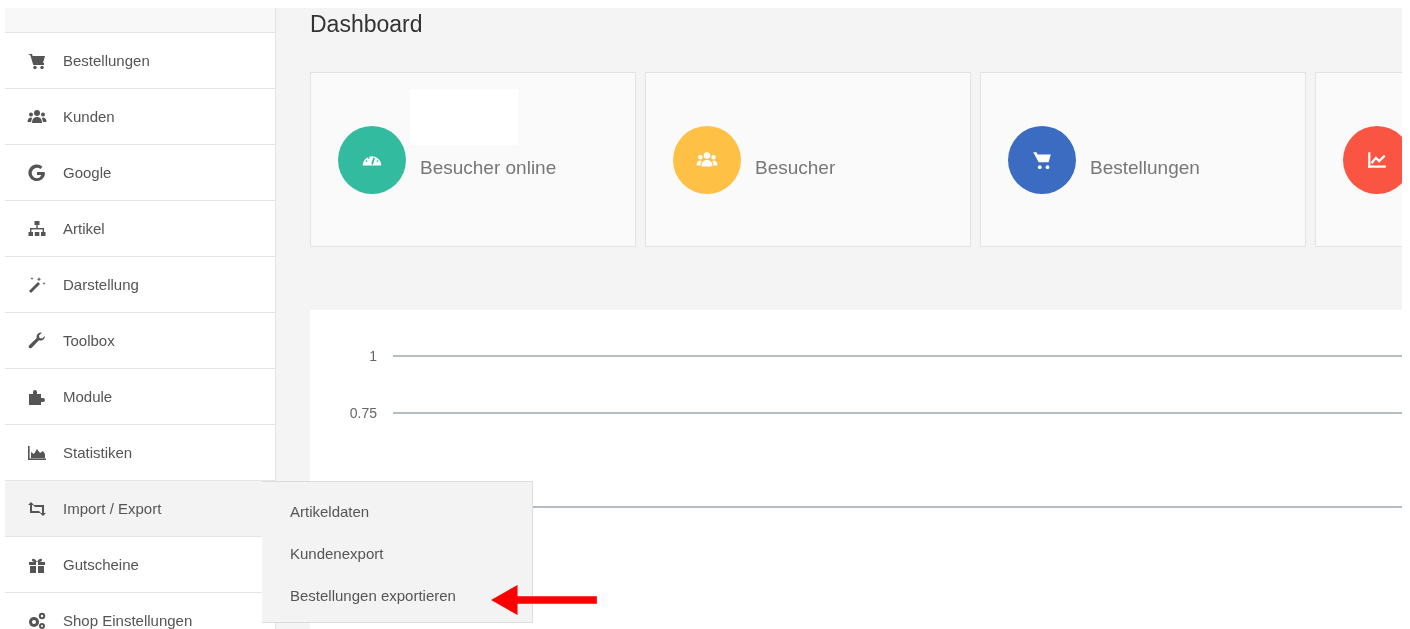 The width and height of the screenshot is (1410, 629). Describe the element at coordinates (373, 595) in the screenshot. I see `submenu-item: Bestellungen exportieren` at that location.